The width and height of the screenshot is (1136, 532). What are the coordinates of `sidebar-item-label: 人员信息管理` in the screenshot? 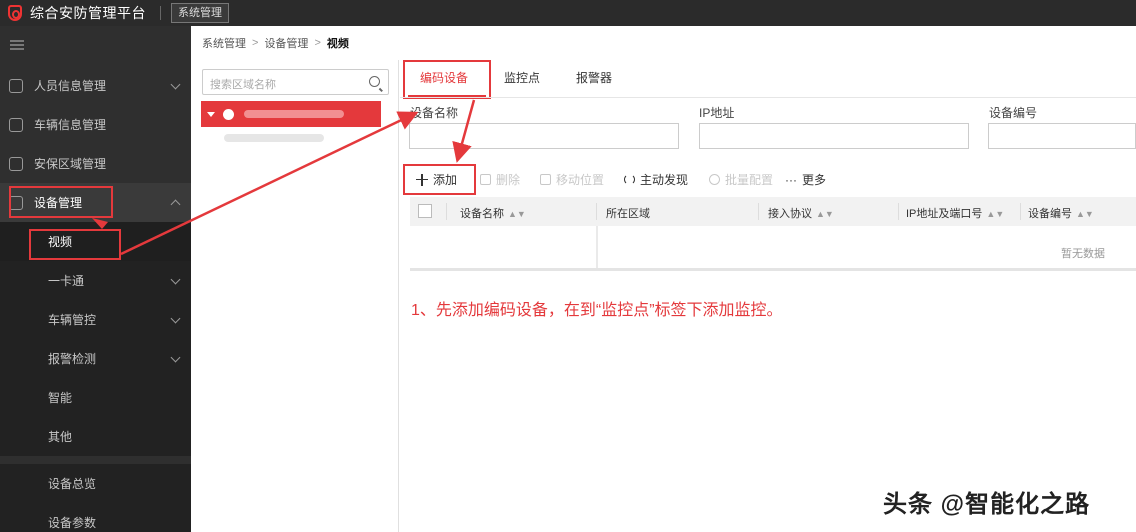 It's located at (70, 86).